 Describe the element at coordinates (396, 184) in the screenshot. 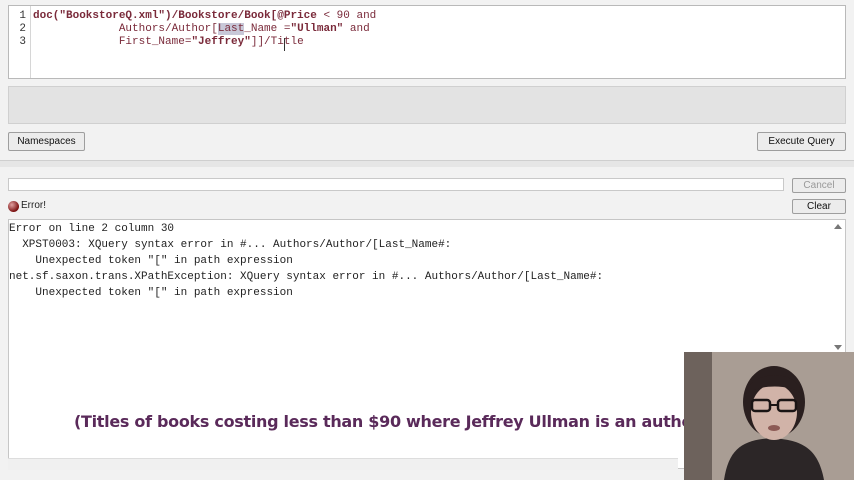

I see `progress-bar` at that location.